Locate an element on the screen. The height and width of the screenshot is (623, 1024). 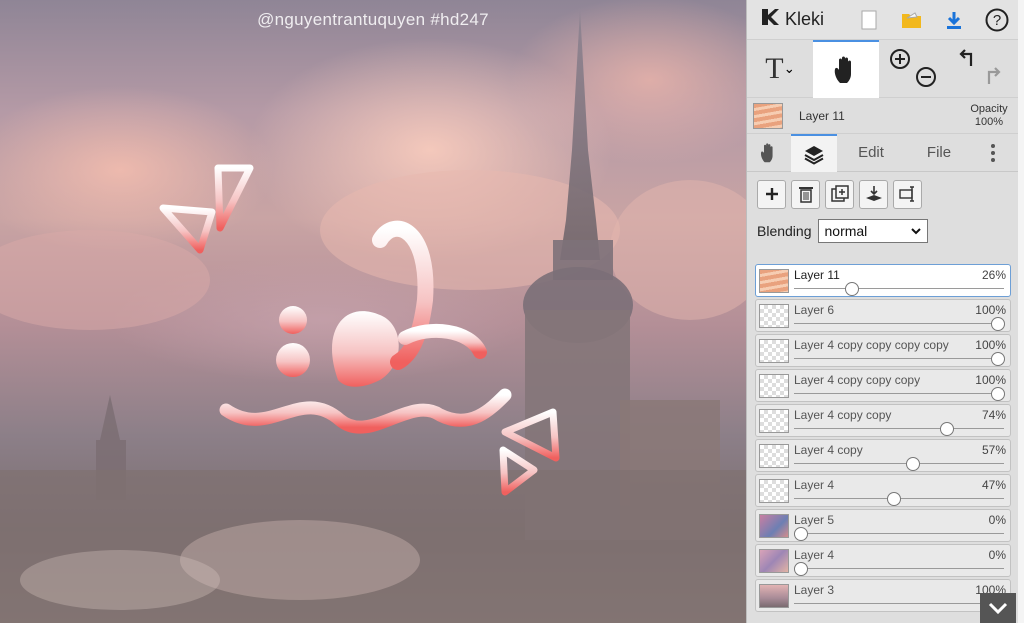
layers-icon is located at coordinates (814, 155).